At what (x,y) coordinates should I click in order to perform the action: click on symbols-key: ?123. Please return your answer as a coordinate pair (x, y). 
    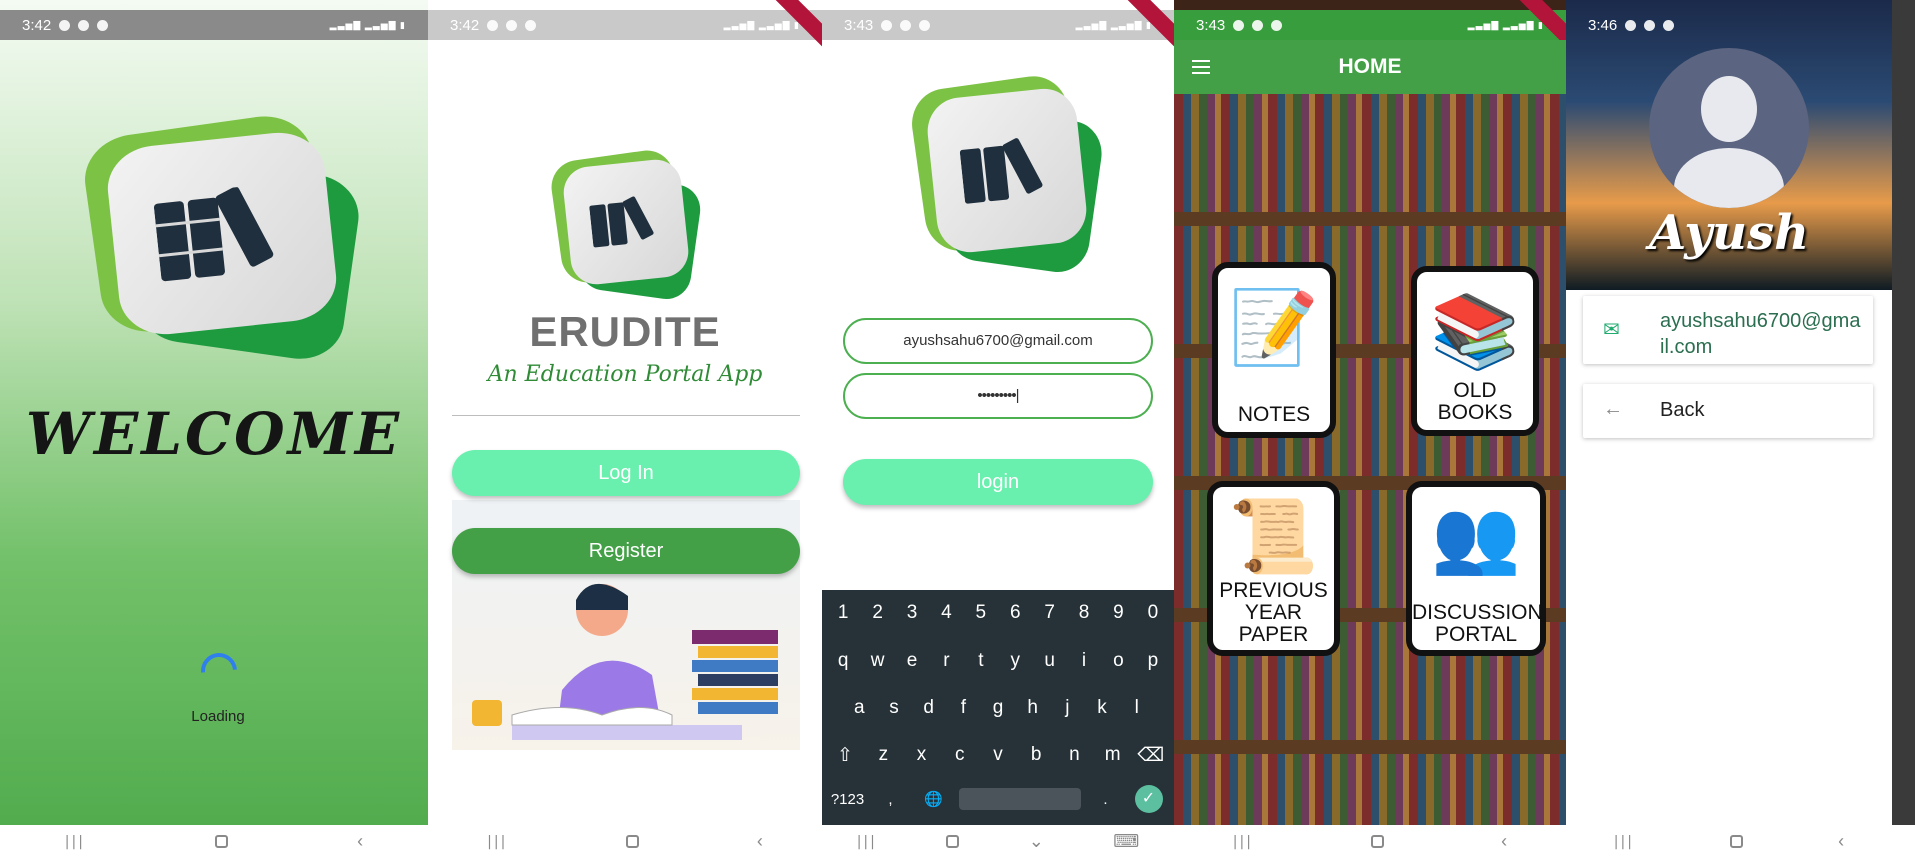
    Looking at the image, I should click on (847, 799).